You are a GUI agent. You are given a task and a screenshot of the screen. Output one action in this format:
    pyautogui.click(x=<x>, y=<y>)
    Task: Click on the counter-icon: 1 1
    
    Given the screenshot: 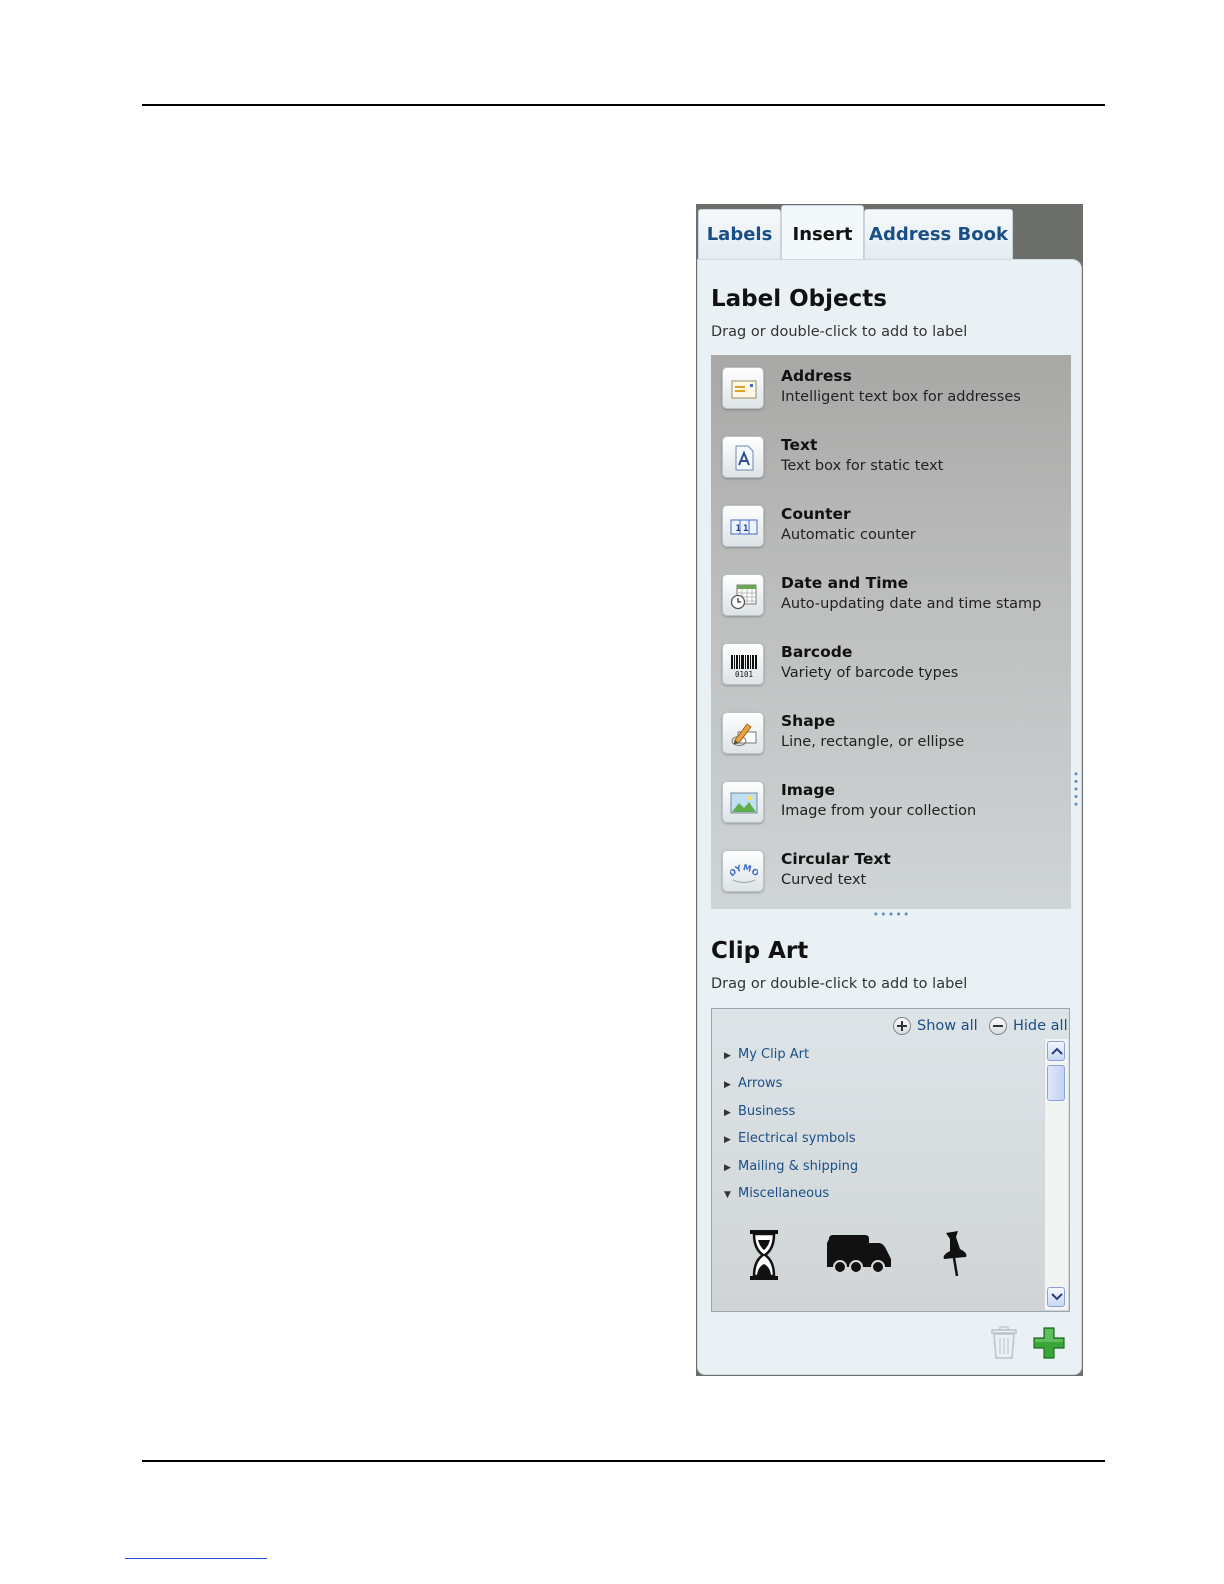 What is the action you would take?
    pyautogui.click(x=743, y=526)
    